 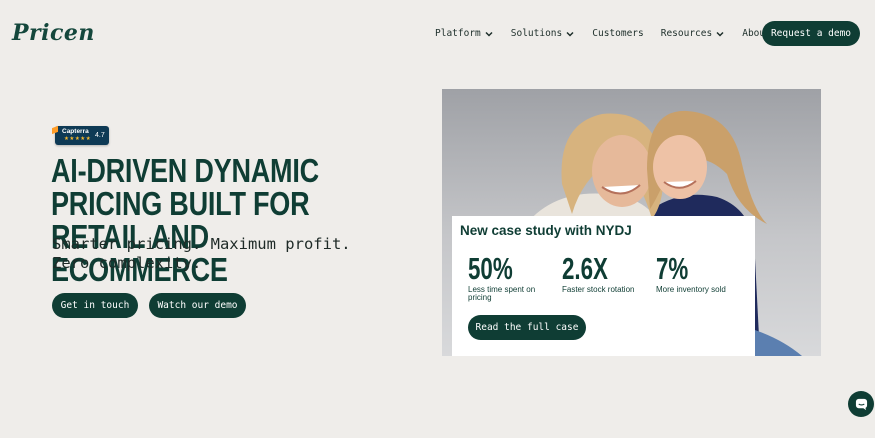 What do you see at coordinates (201, 244) in the screenshot?
I see `subheading-line-1: Smarter pricing. Maximum profit.` at bounding box center [201, 244].